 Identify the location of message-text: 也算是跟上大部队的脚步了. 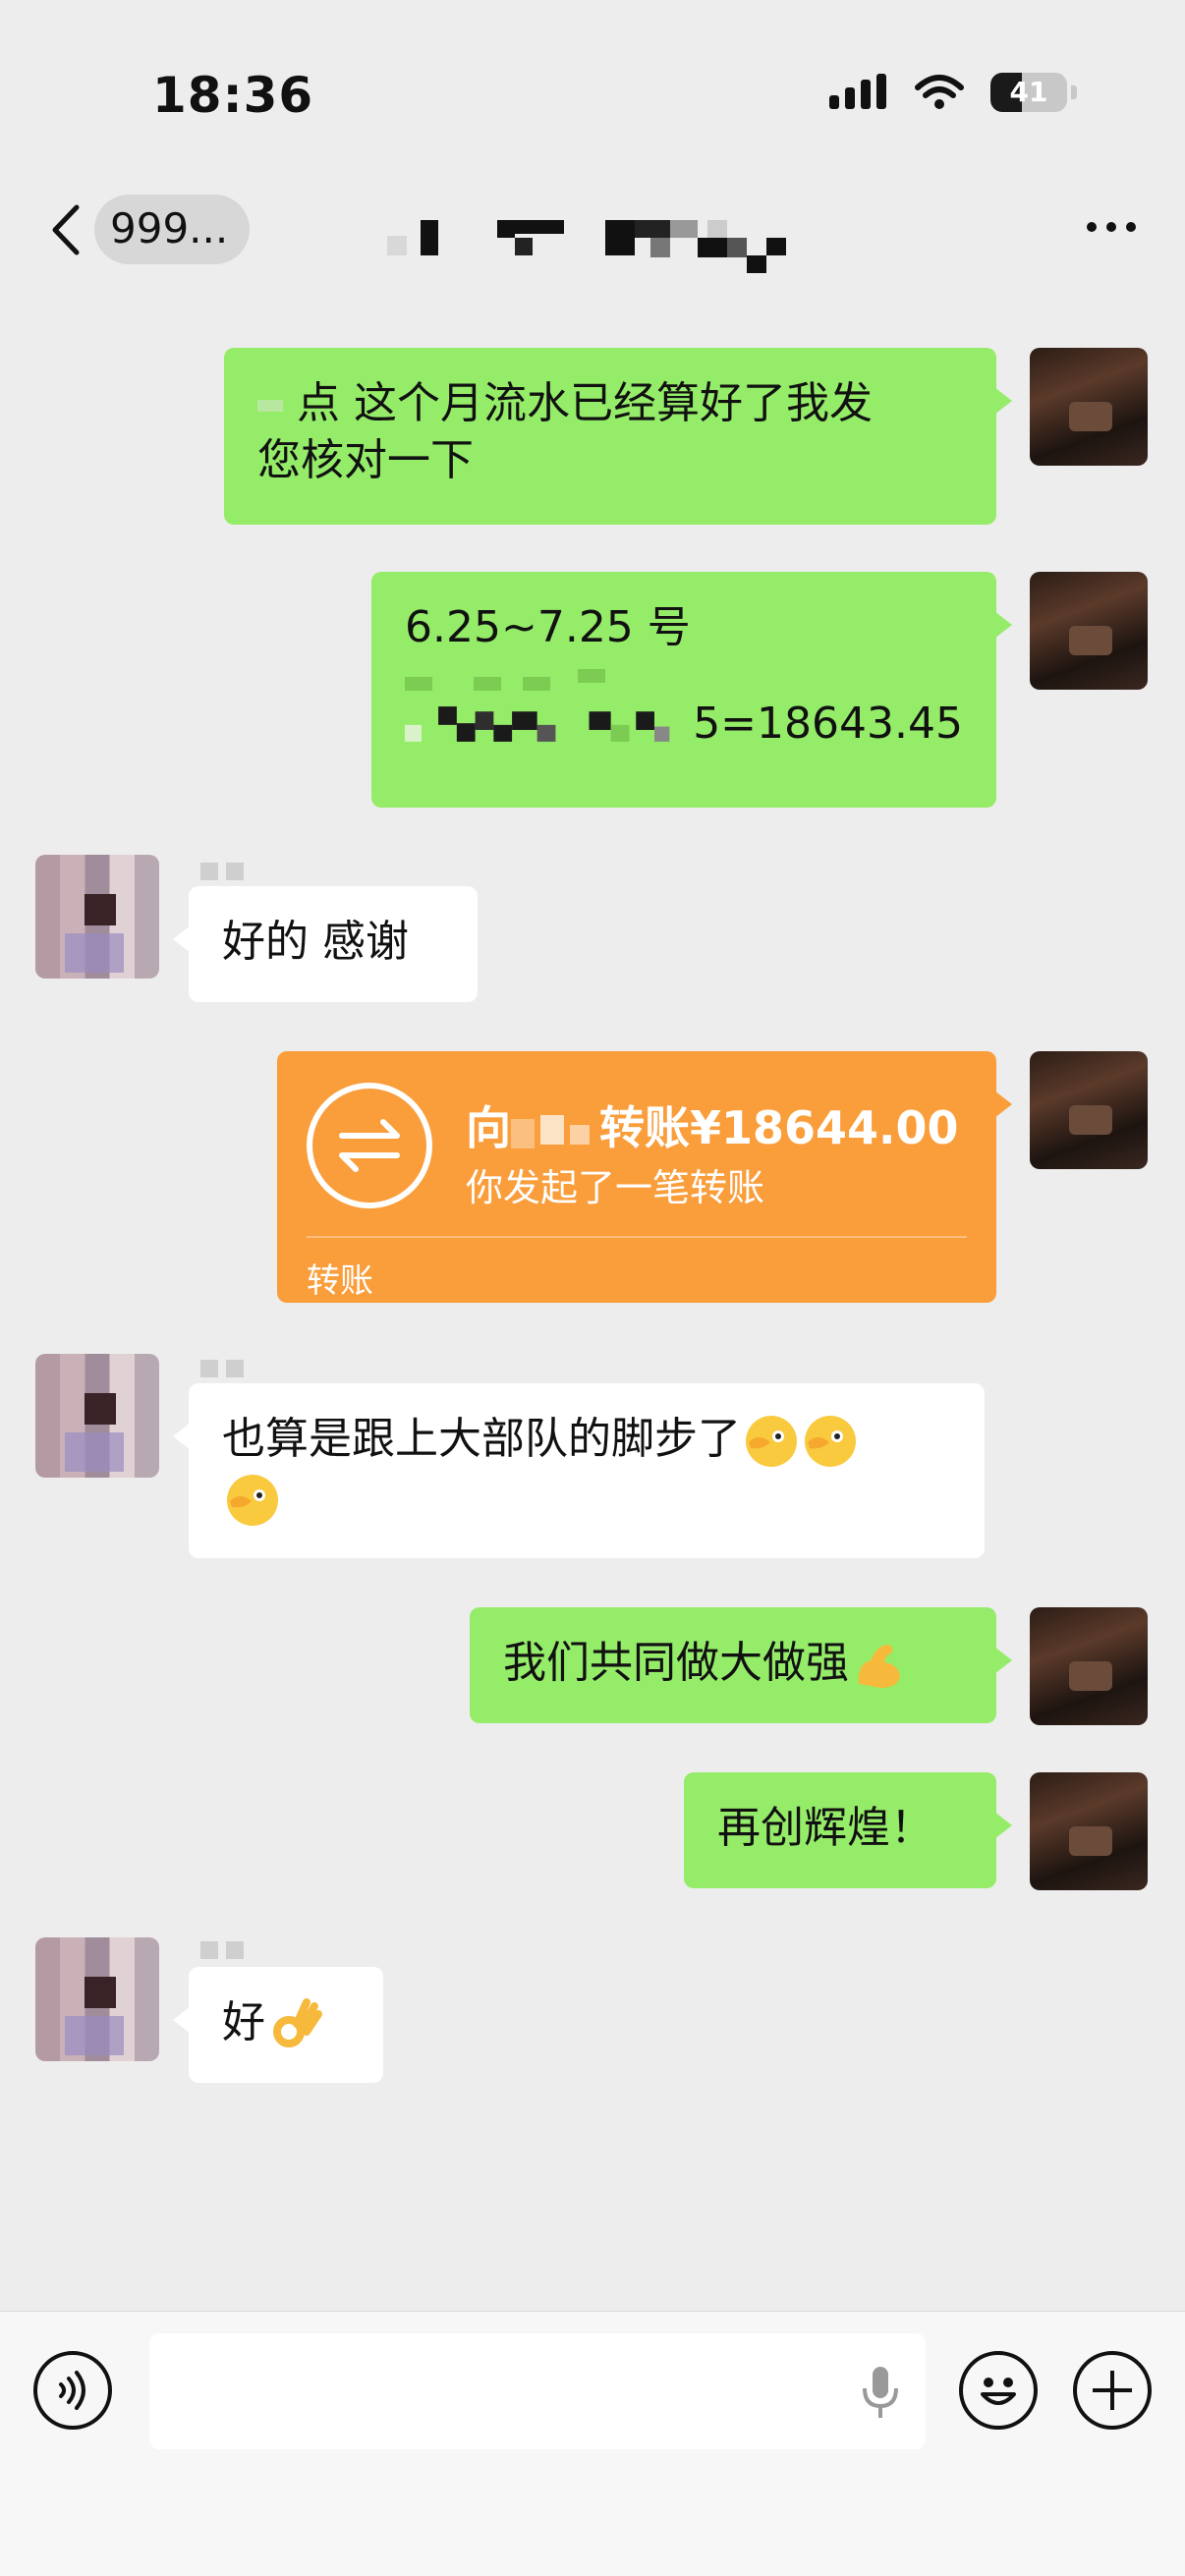
(482, 1439).